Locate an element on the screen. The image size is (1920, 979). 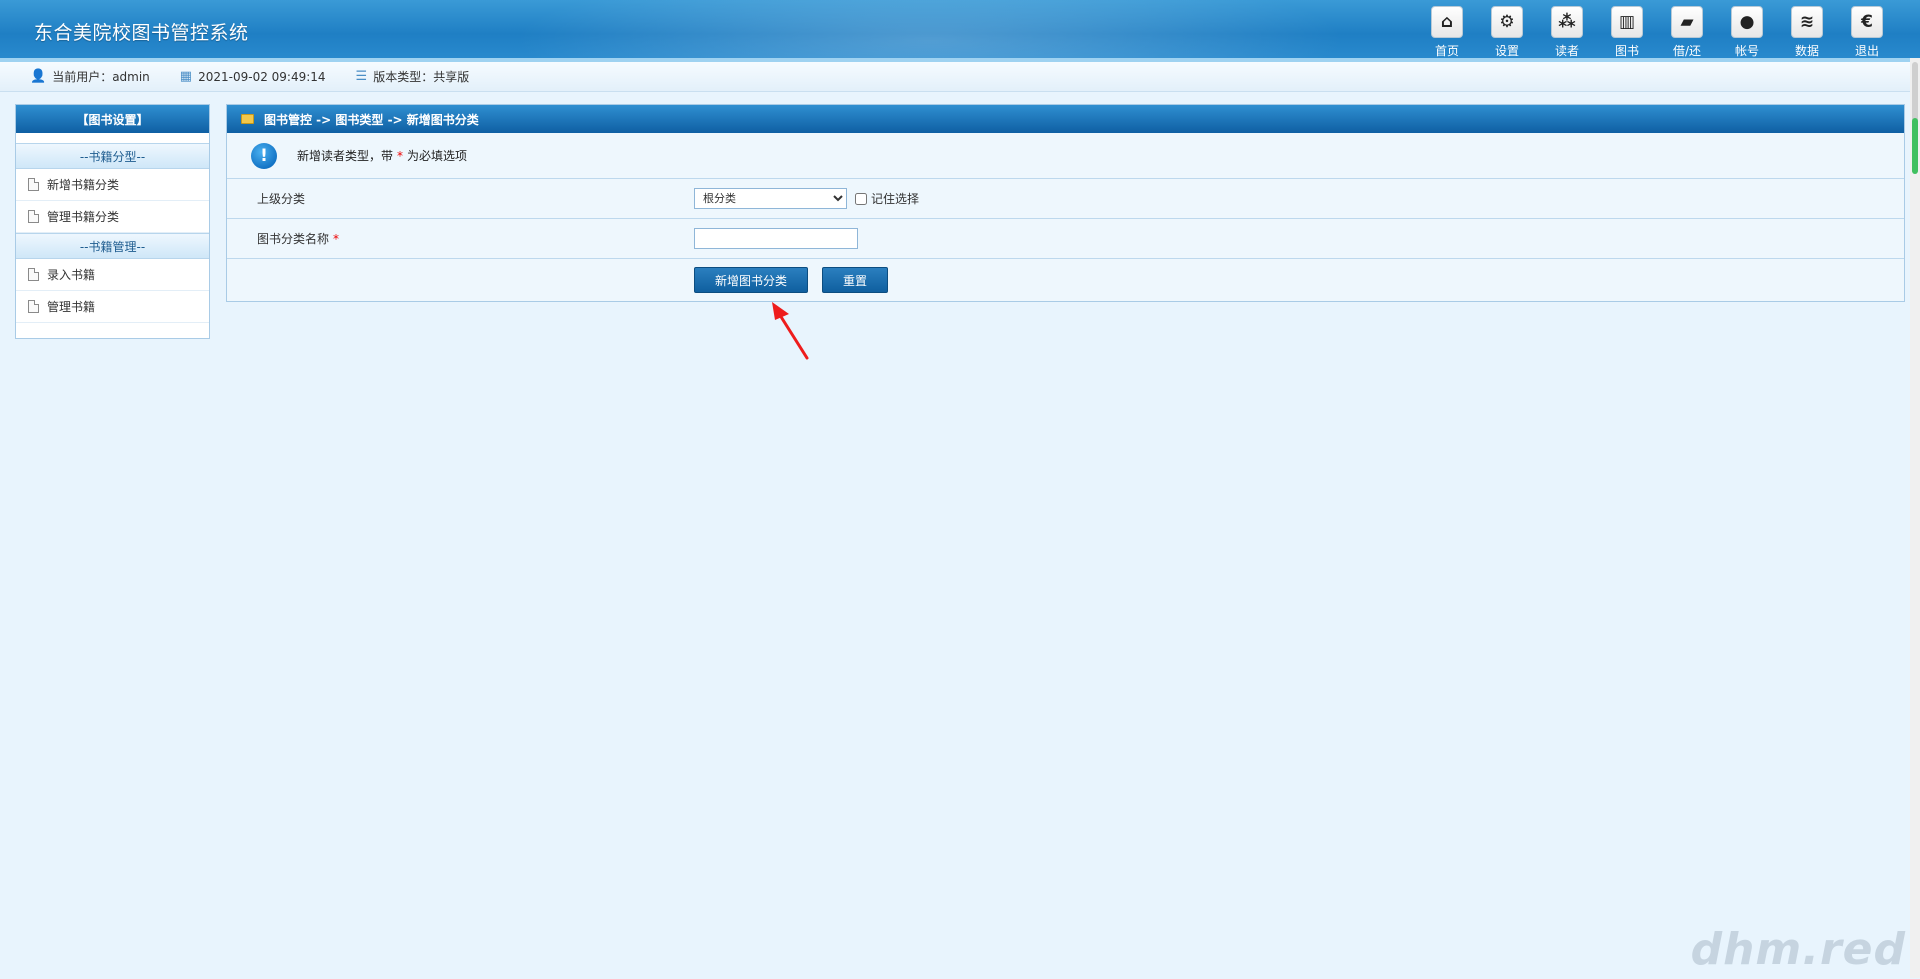
nav-settings: ⚙ 设置 is located at coordinates (1507, 32).